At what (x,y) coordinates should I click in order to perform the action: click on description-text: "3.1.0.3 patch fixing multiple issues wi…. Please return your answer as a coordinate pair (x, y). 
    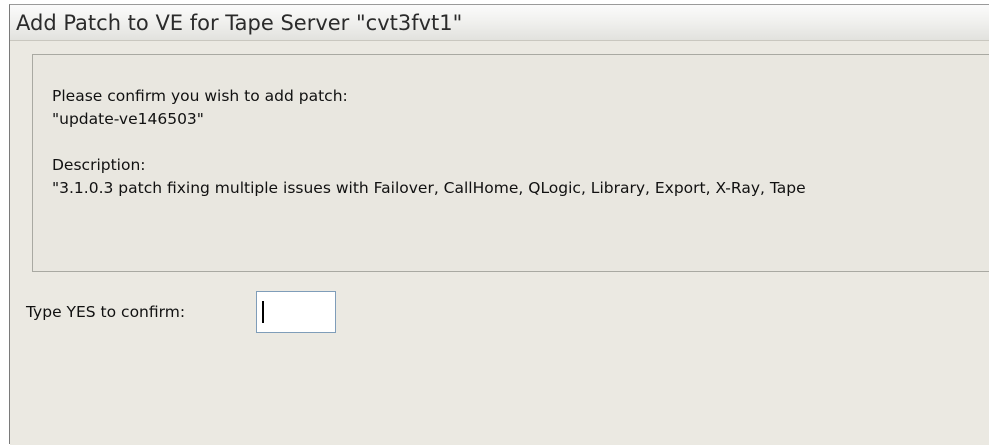
    Looking at the image, I should click on (429, 188).